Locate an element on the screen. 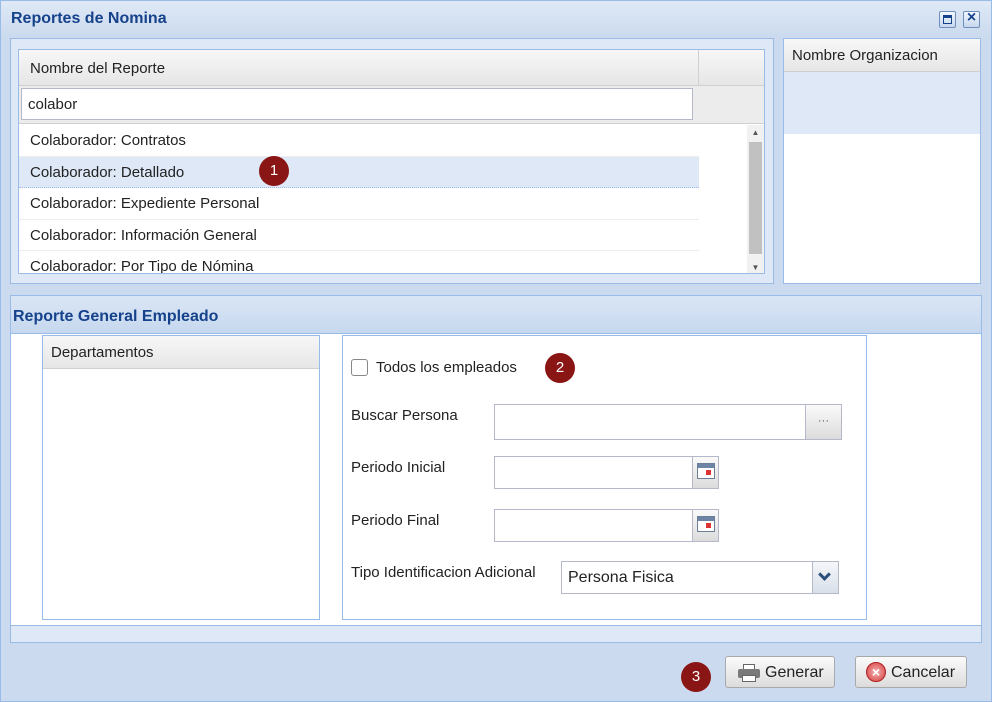 Image resolution: width=992 pixels, height=702 pixels. generate-button-label: Generar is located at coordinates (794, 672).